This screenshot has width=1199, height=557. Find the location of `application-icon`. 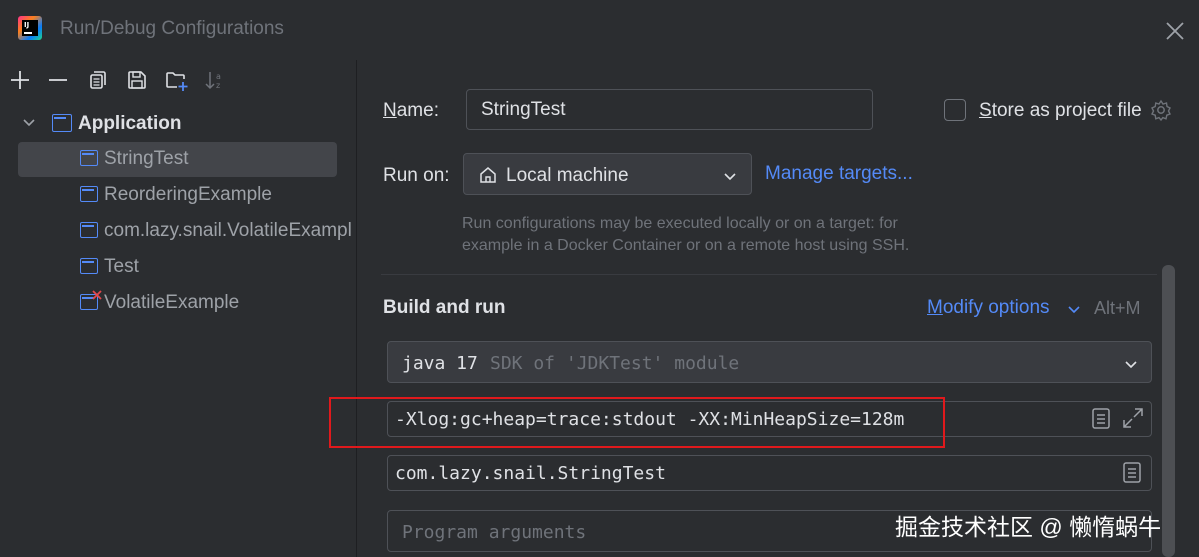

application-icon is located at coordinates (62, 123).